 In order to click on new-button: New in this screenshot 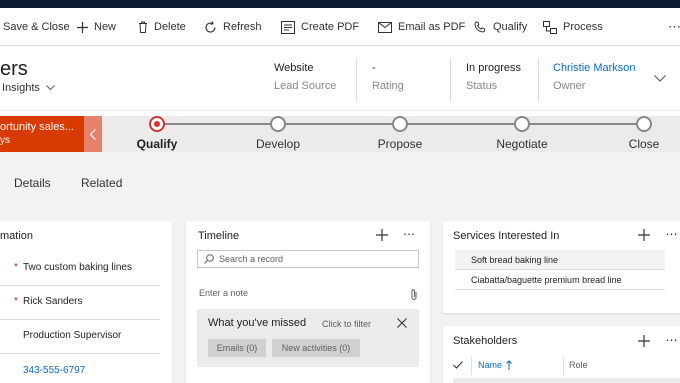, I will do `click(96, 27)`.